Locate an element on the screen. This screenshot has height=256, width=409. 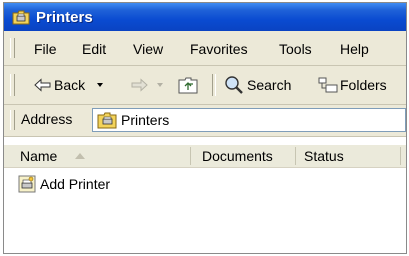
menu-edit: Edit is located at coordinates (94, 49).